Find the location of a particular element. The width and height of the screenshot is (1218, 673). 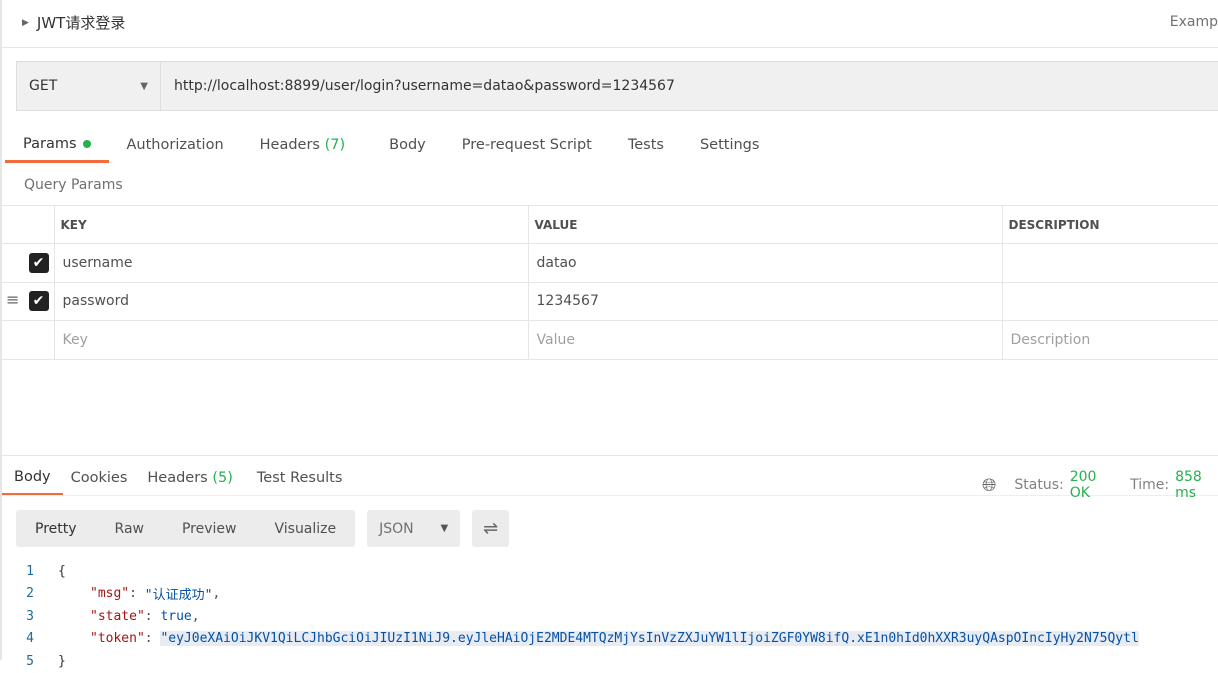

table-row: ≡ ✔ password 1234567 is located at coordinates (610, 301).